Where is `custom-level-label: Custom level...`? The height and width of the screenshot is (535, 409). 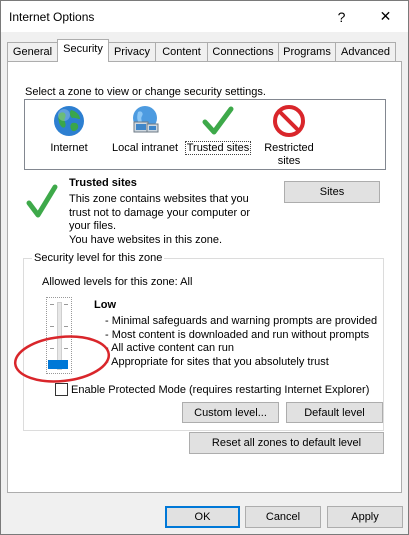 custom-level-label: Custom level... is located at coordinates (230, 413).